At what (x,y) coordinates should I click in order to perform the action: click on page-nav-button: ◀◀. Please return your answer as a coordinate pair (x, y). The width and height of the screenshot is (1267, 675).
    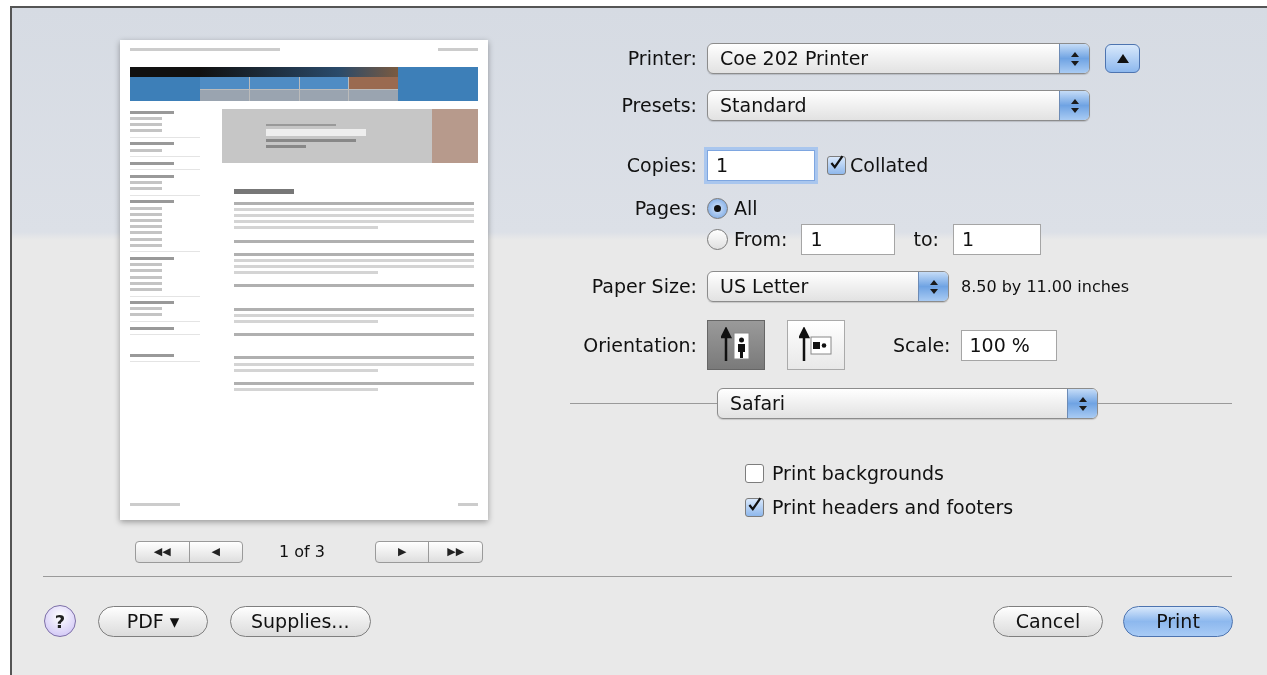
    Looking at the image, I should click on (163, 552).